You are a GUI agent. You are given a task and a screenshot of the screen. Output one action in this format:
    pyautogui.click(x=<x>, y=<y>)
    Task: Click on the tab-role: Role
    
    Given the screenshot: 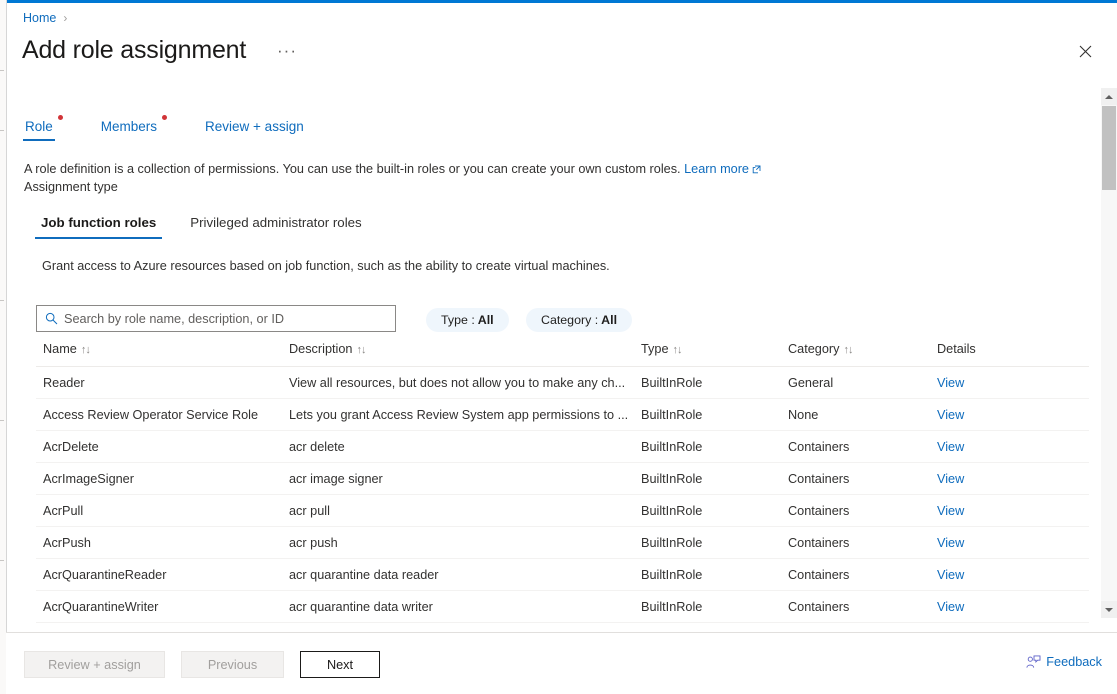 What is the action you would take?
    pyautogui.click(x=43, y=128)
    